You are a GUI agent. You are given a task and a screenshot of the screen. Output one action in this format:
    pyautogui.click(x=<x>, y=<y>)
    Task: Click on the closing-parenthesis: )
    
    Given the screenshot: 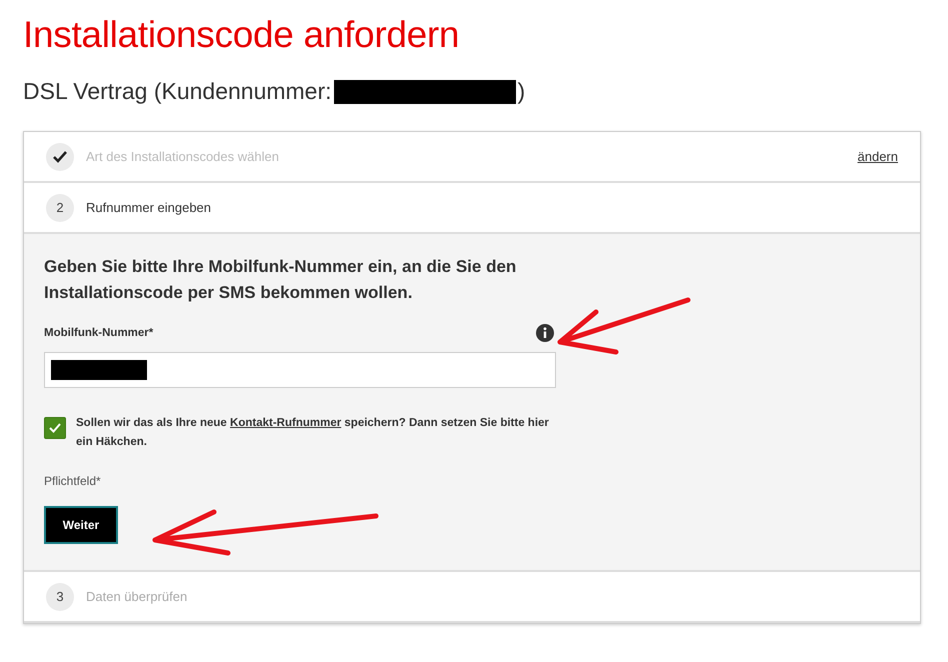 What is the action you would take?
    pyautogui.click(x=522, y=91)
    